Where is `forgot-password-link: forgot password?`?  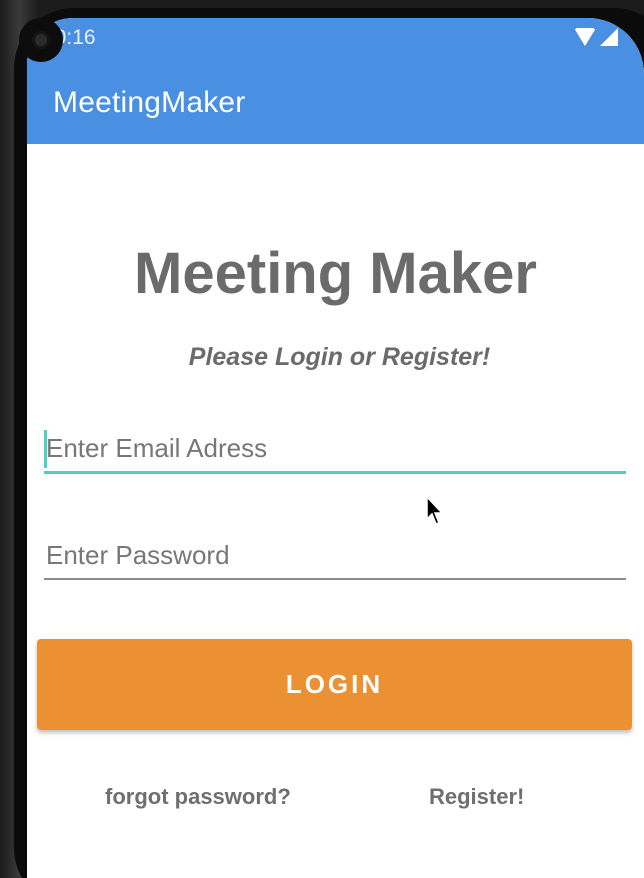 forgot-password-link: forgot password? is located at coordinates (198, 797).